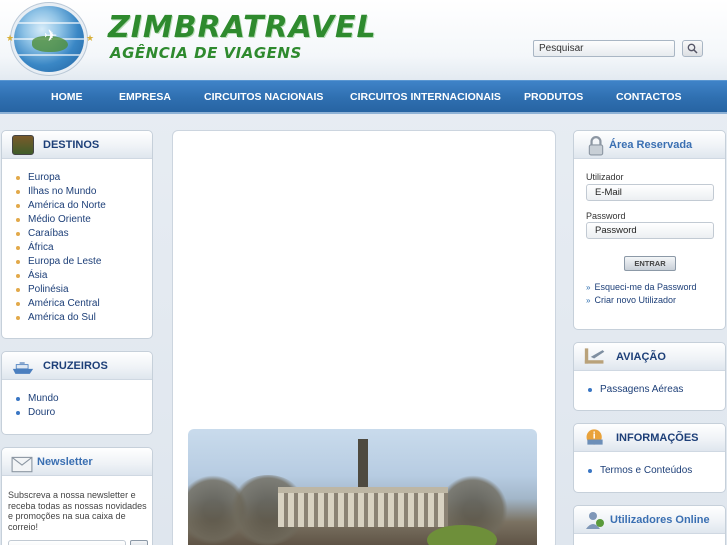  Describe the element at coordinates (61, 276) in the screenshot. I see `list-item: Ásia` at that location.